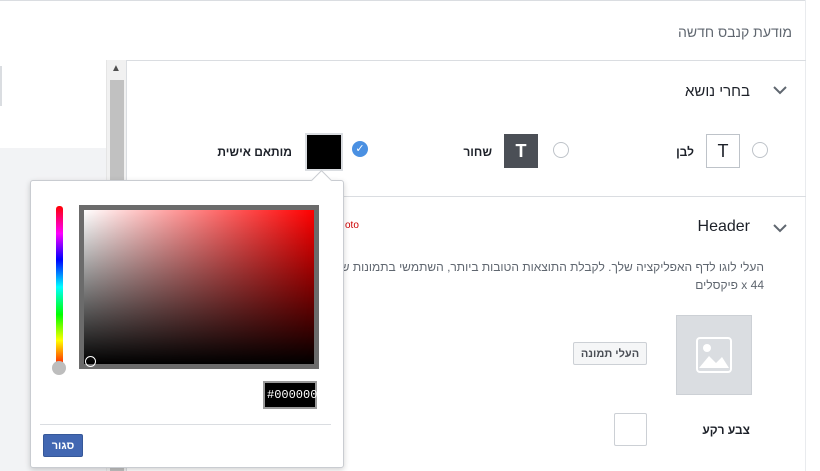 The height and width of the screenshot is (471, 820). What do you see at coordinates (561, 150) in the screenshot?
I see `theme-black-radio` at bounding box center [561, 150].